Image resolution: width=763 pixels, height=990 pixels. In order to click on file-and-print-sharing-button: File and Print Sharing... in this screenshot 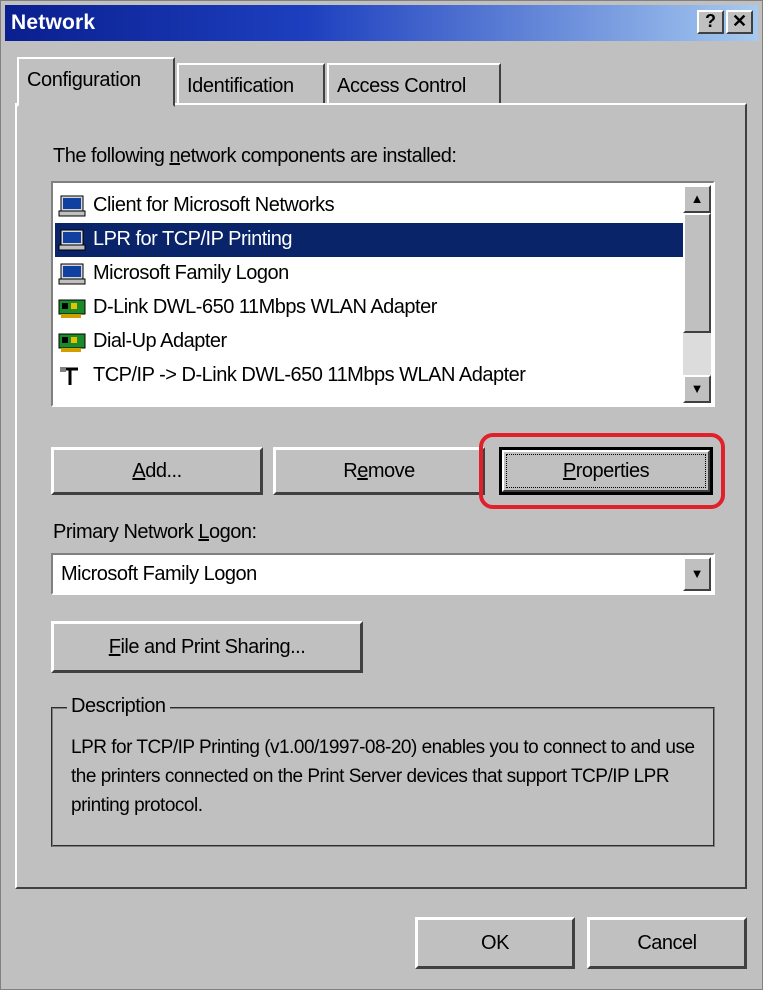, I will do `click(207, 647)`.